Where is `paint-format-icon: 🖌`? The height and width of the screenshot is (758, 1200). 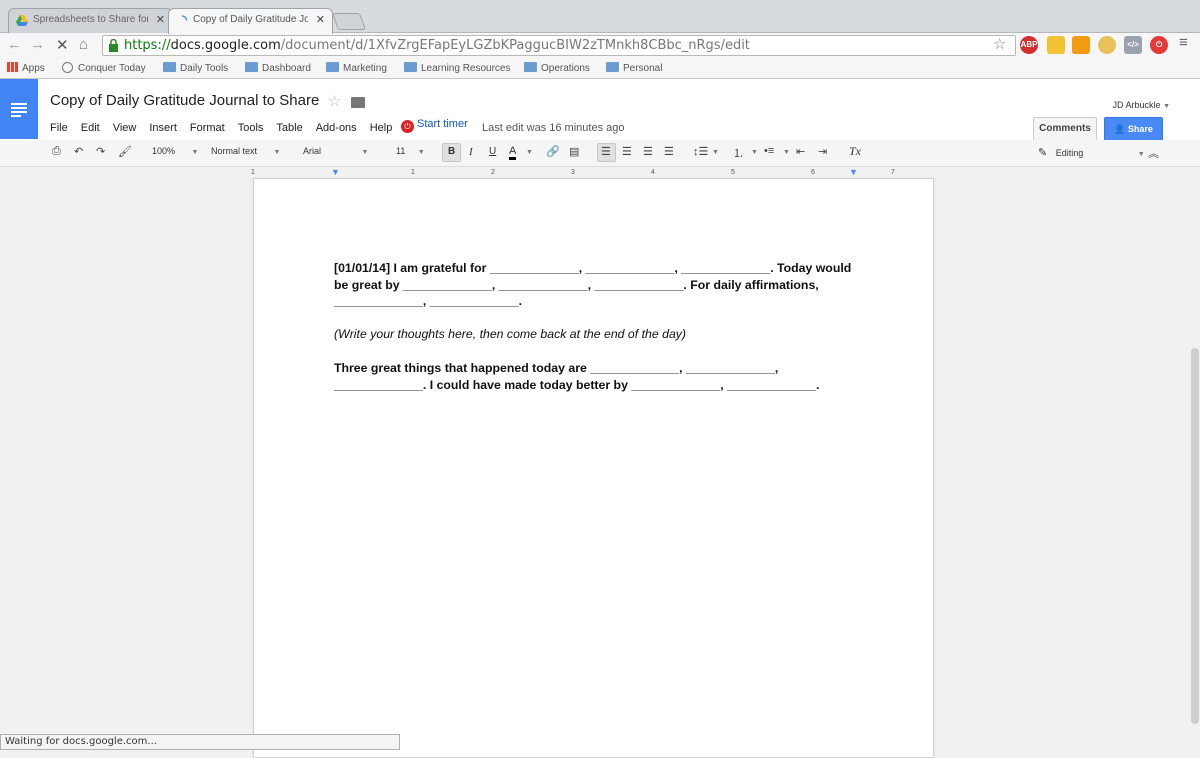 paint-format-icon: 🖌 is located at coordinates (125, 151).